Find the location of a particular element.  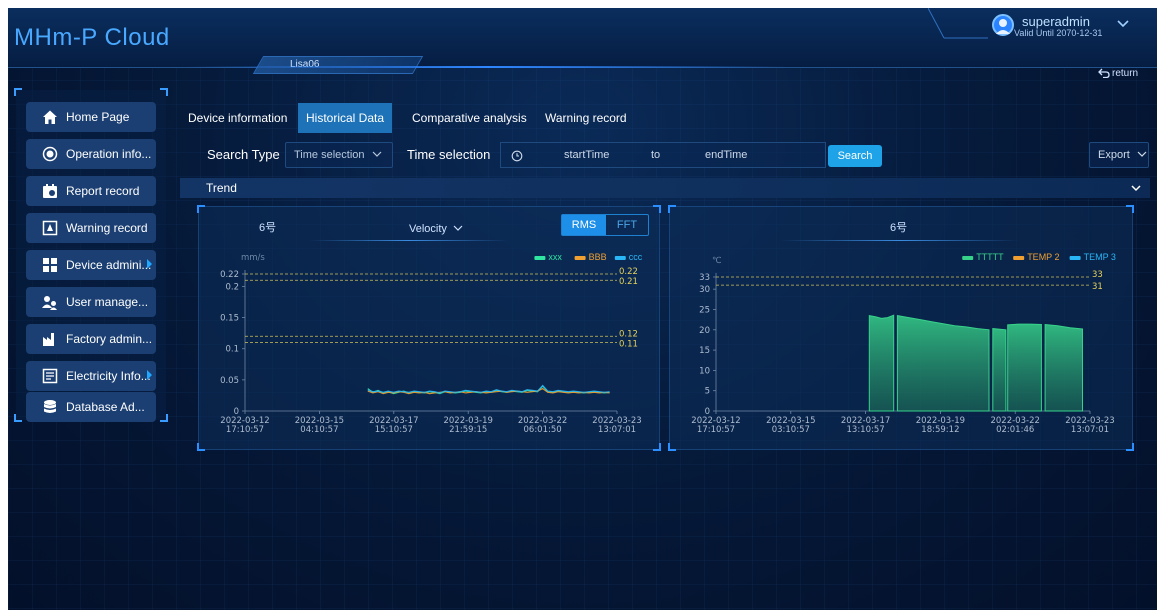

y-tick-label: 0.2 is located at coordinates (232, 287).